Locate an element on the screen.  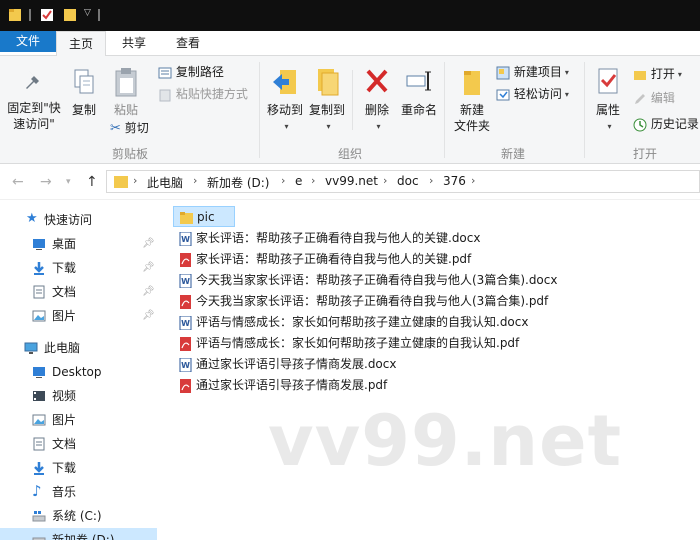
tab-file: 文件 is located at coordinates (28, 41).